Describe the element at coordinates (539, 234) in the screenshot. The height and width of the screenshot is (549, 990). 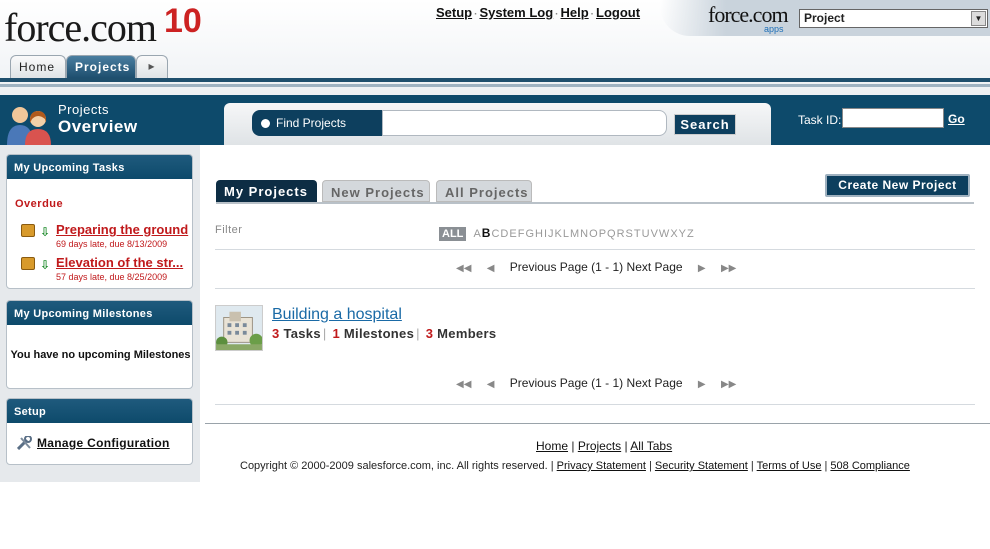
I see `filter-letter: H` at that location.